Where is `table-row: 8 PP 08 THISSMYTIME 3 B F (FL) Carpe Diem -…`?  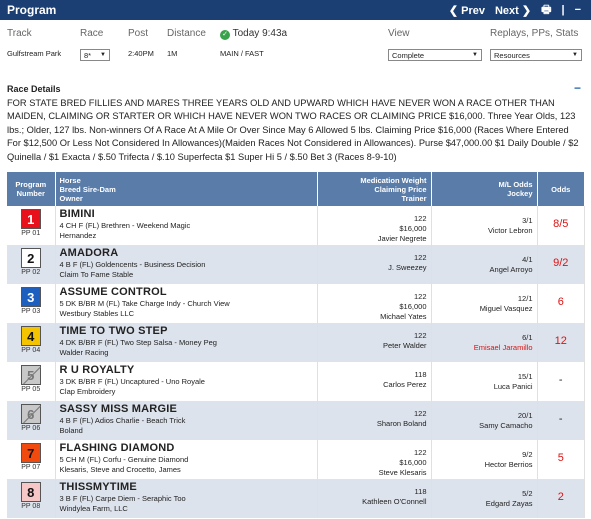
table-row: 8 PP 08 THISSMYTIME 3 B F (FL) Carpe Diem -… is located at coordinates (296, 498).